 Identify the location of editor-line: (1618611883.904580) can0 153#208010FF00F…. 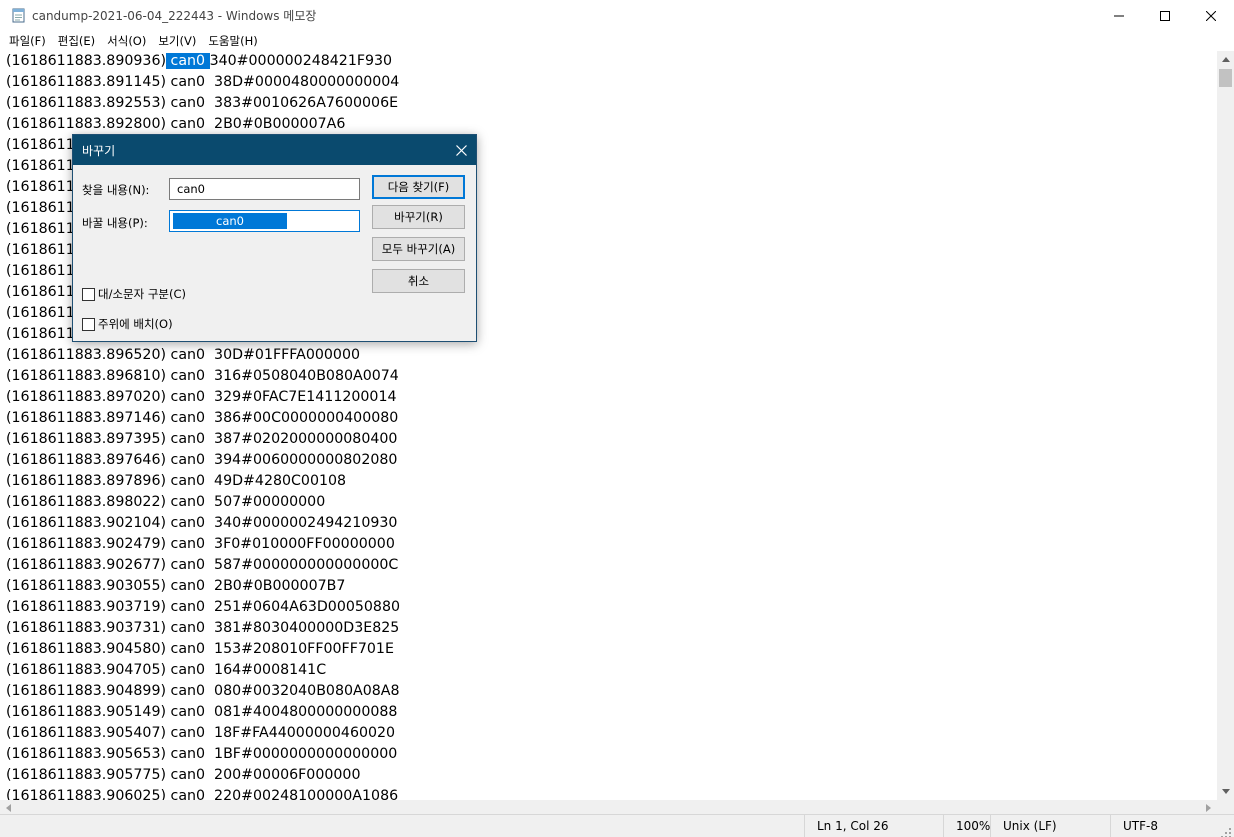
(200, 649).